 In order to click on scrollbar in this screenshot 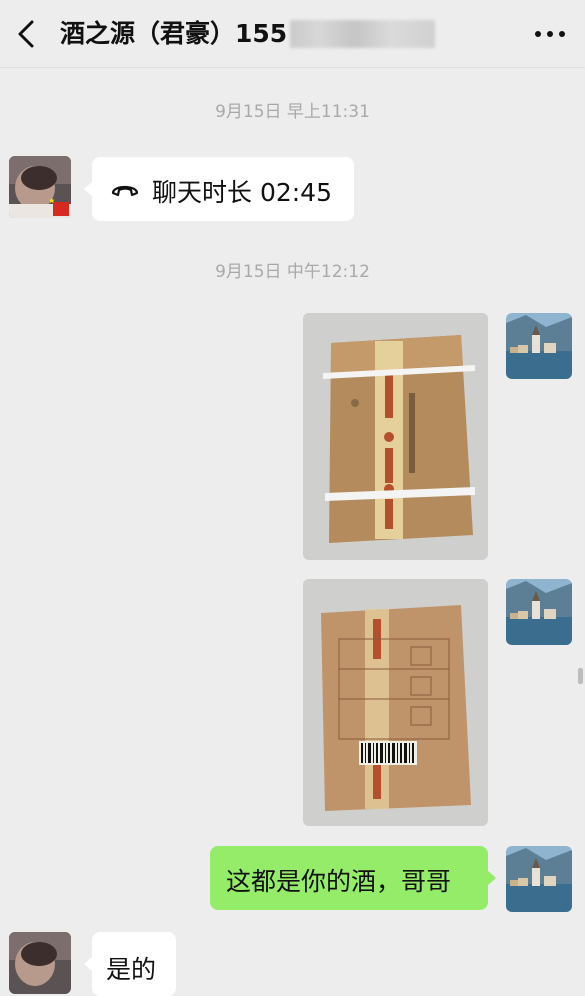, I will do `click(580, 676)`.